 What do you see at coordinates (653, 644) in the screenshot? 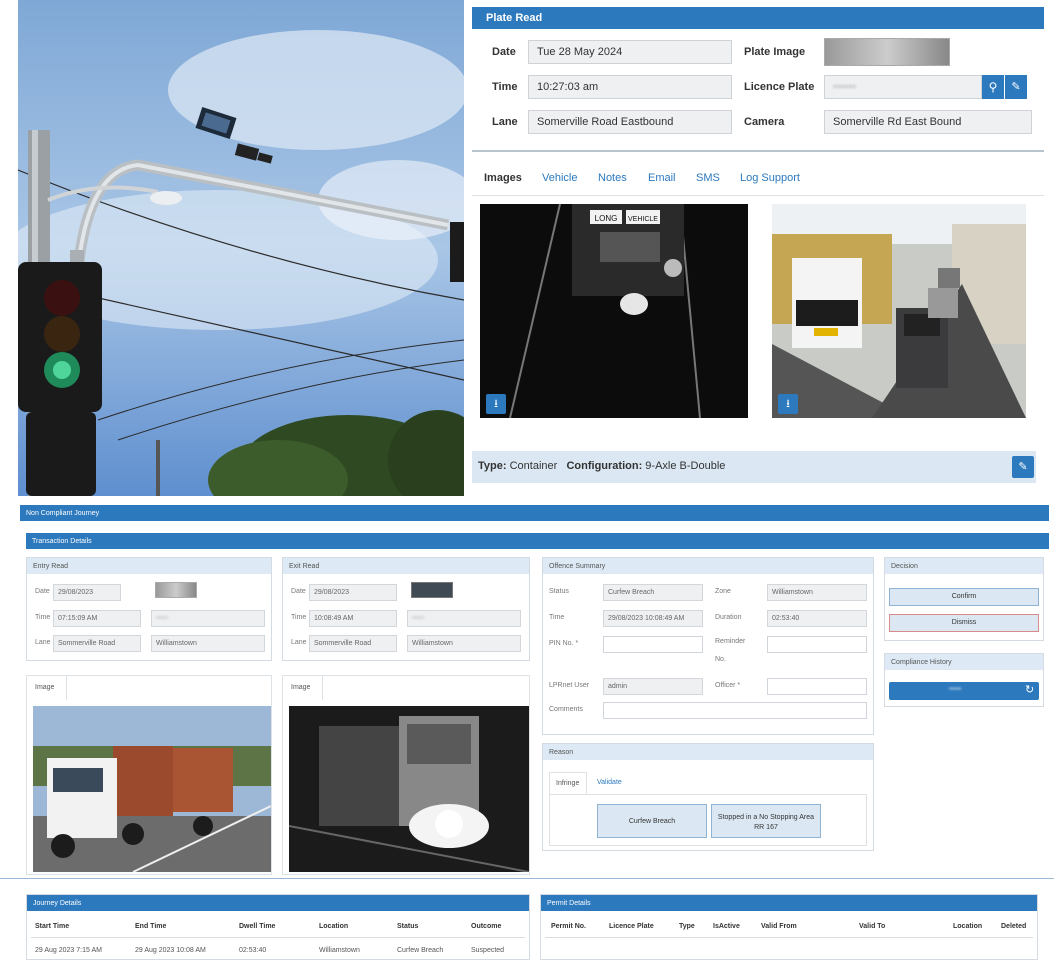
I see `pin-input` at bounding box center [653, 644].